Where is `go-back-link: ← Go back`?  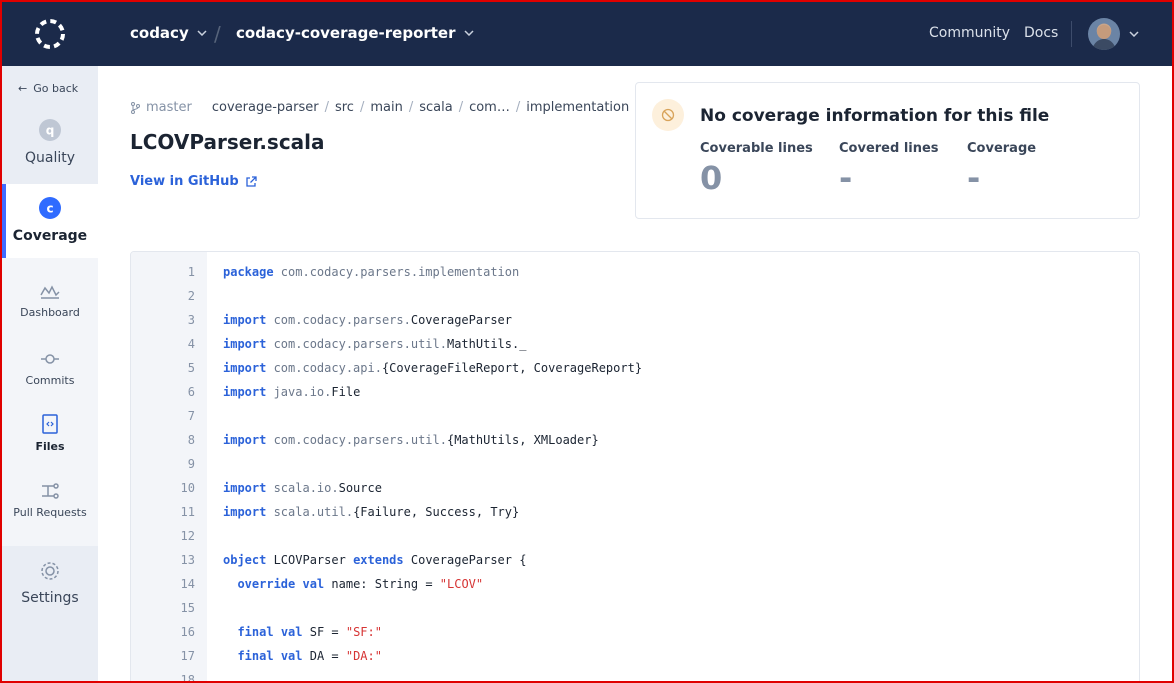
go-back-link: ← Go back is located at coordinates (48, 88).